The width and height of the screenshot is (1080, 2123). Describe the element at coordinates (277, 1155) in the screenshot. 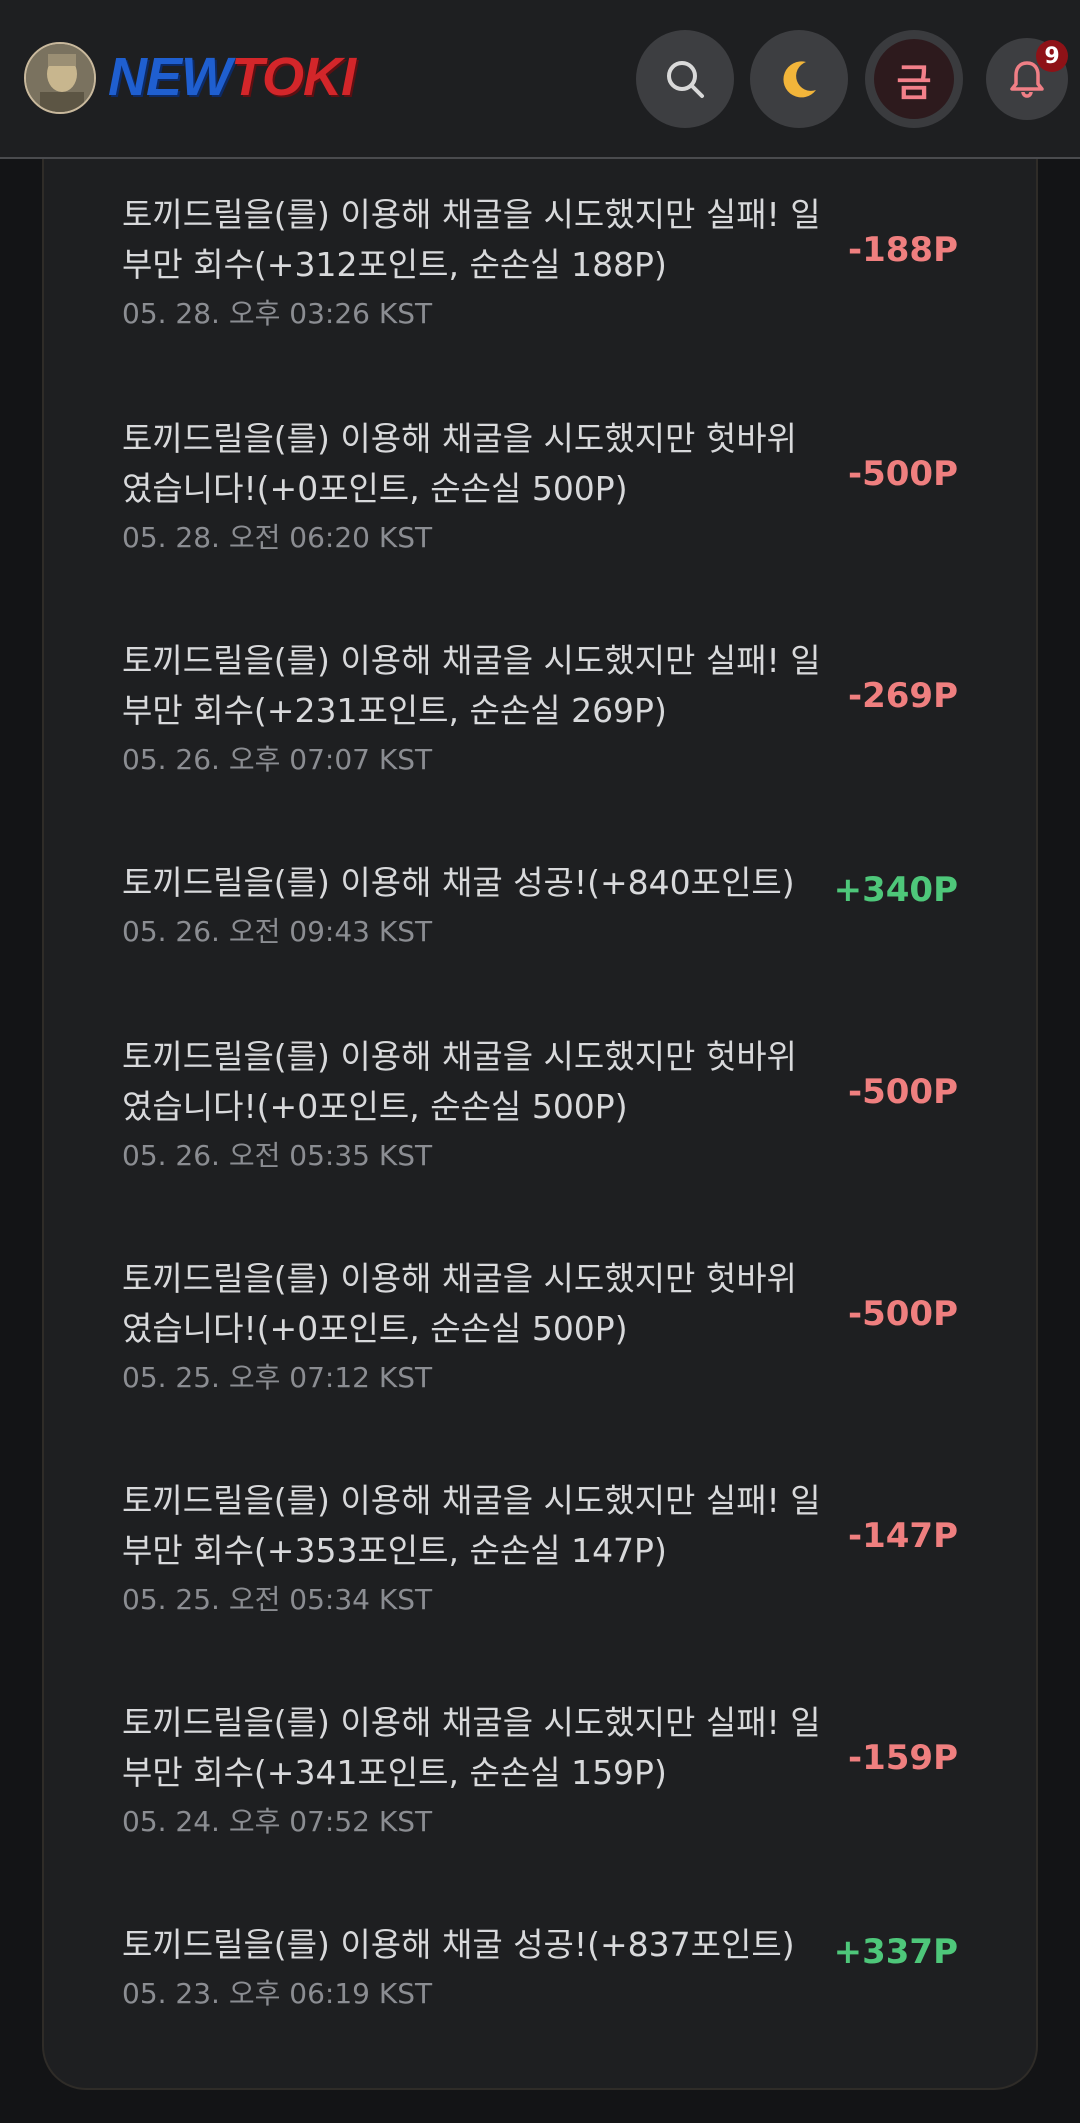

I see `history-timestamp: 05. 26. 오전 05:35 KST` at that location.